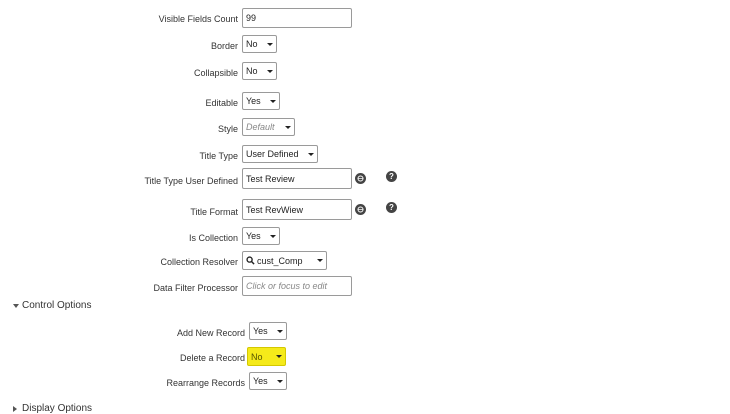  I want to click on triangle-right-icon, so click(15, 408).